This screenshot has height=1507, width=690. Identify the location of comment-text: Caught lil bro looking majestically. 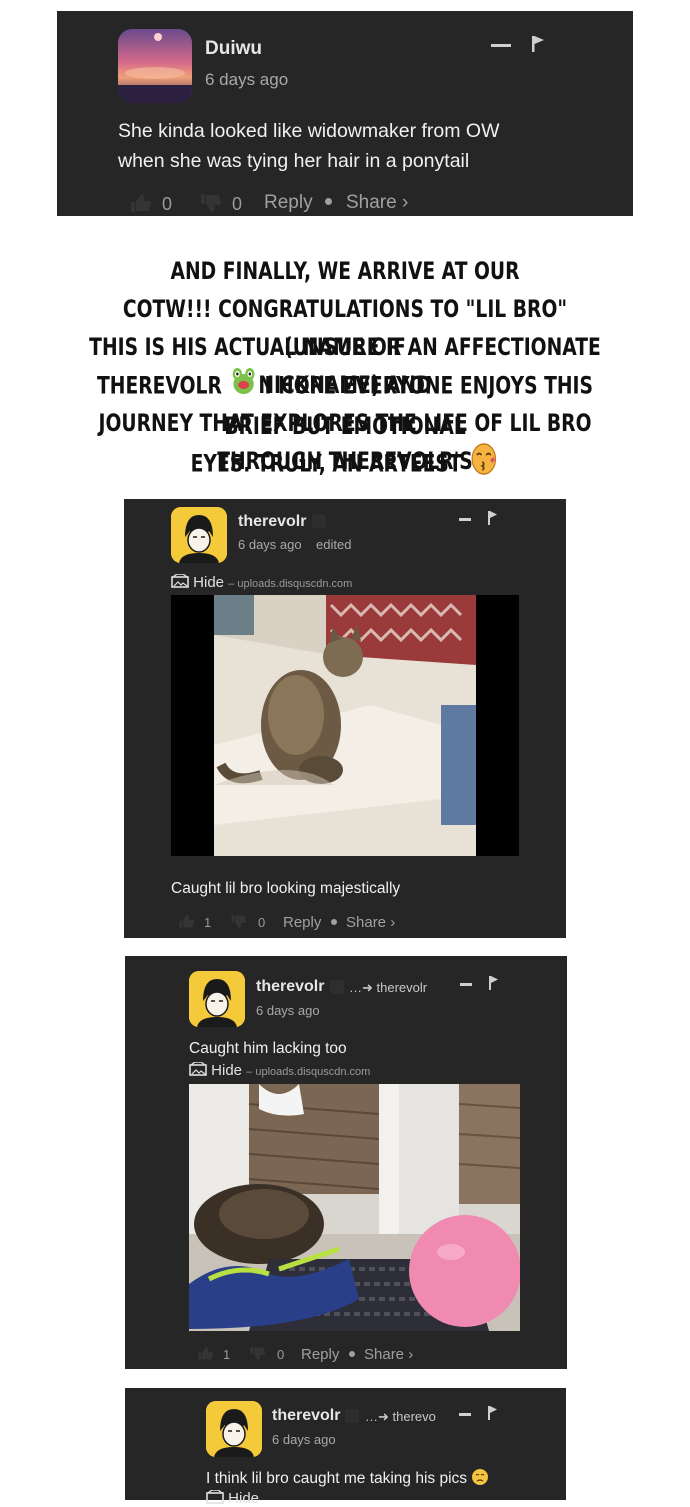
(286, 888).